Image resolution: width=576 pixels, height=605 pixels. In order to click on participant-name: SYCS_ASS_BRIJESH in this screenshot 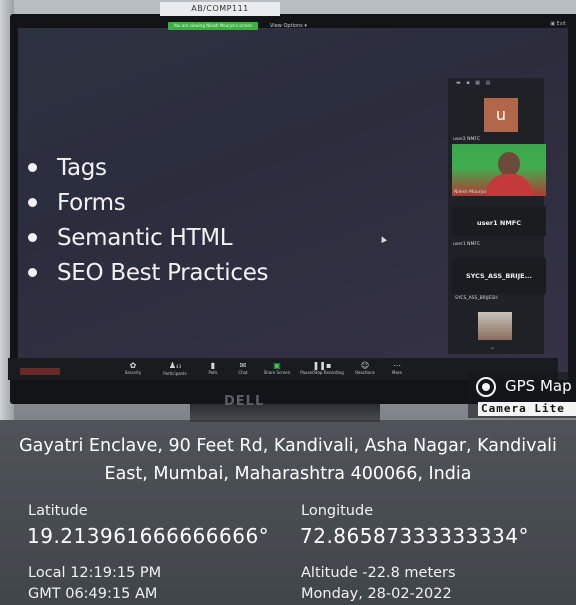, I will do `click(476, 298)`.